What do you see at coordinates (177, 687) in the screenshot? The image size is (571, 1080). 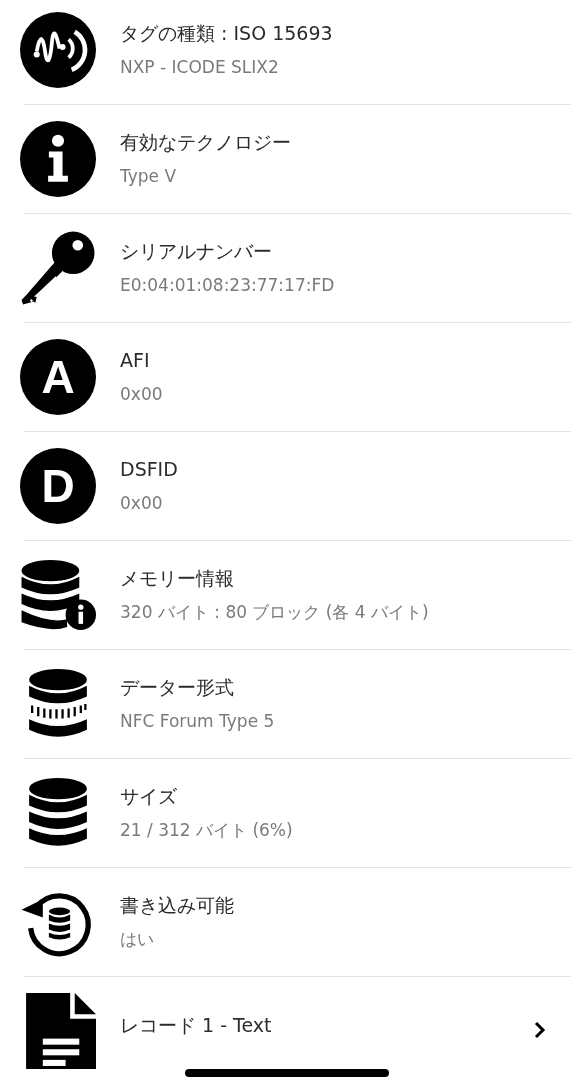 I see `row-title: データー形式` at bounding box center [177, 687].